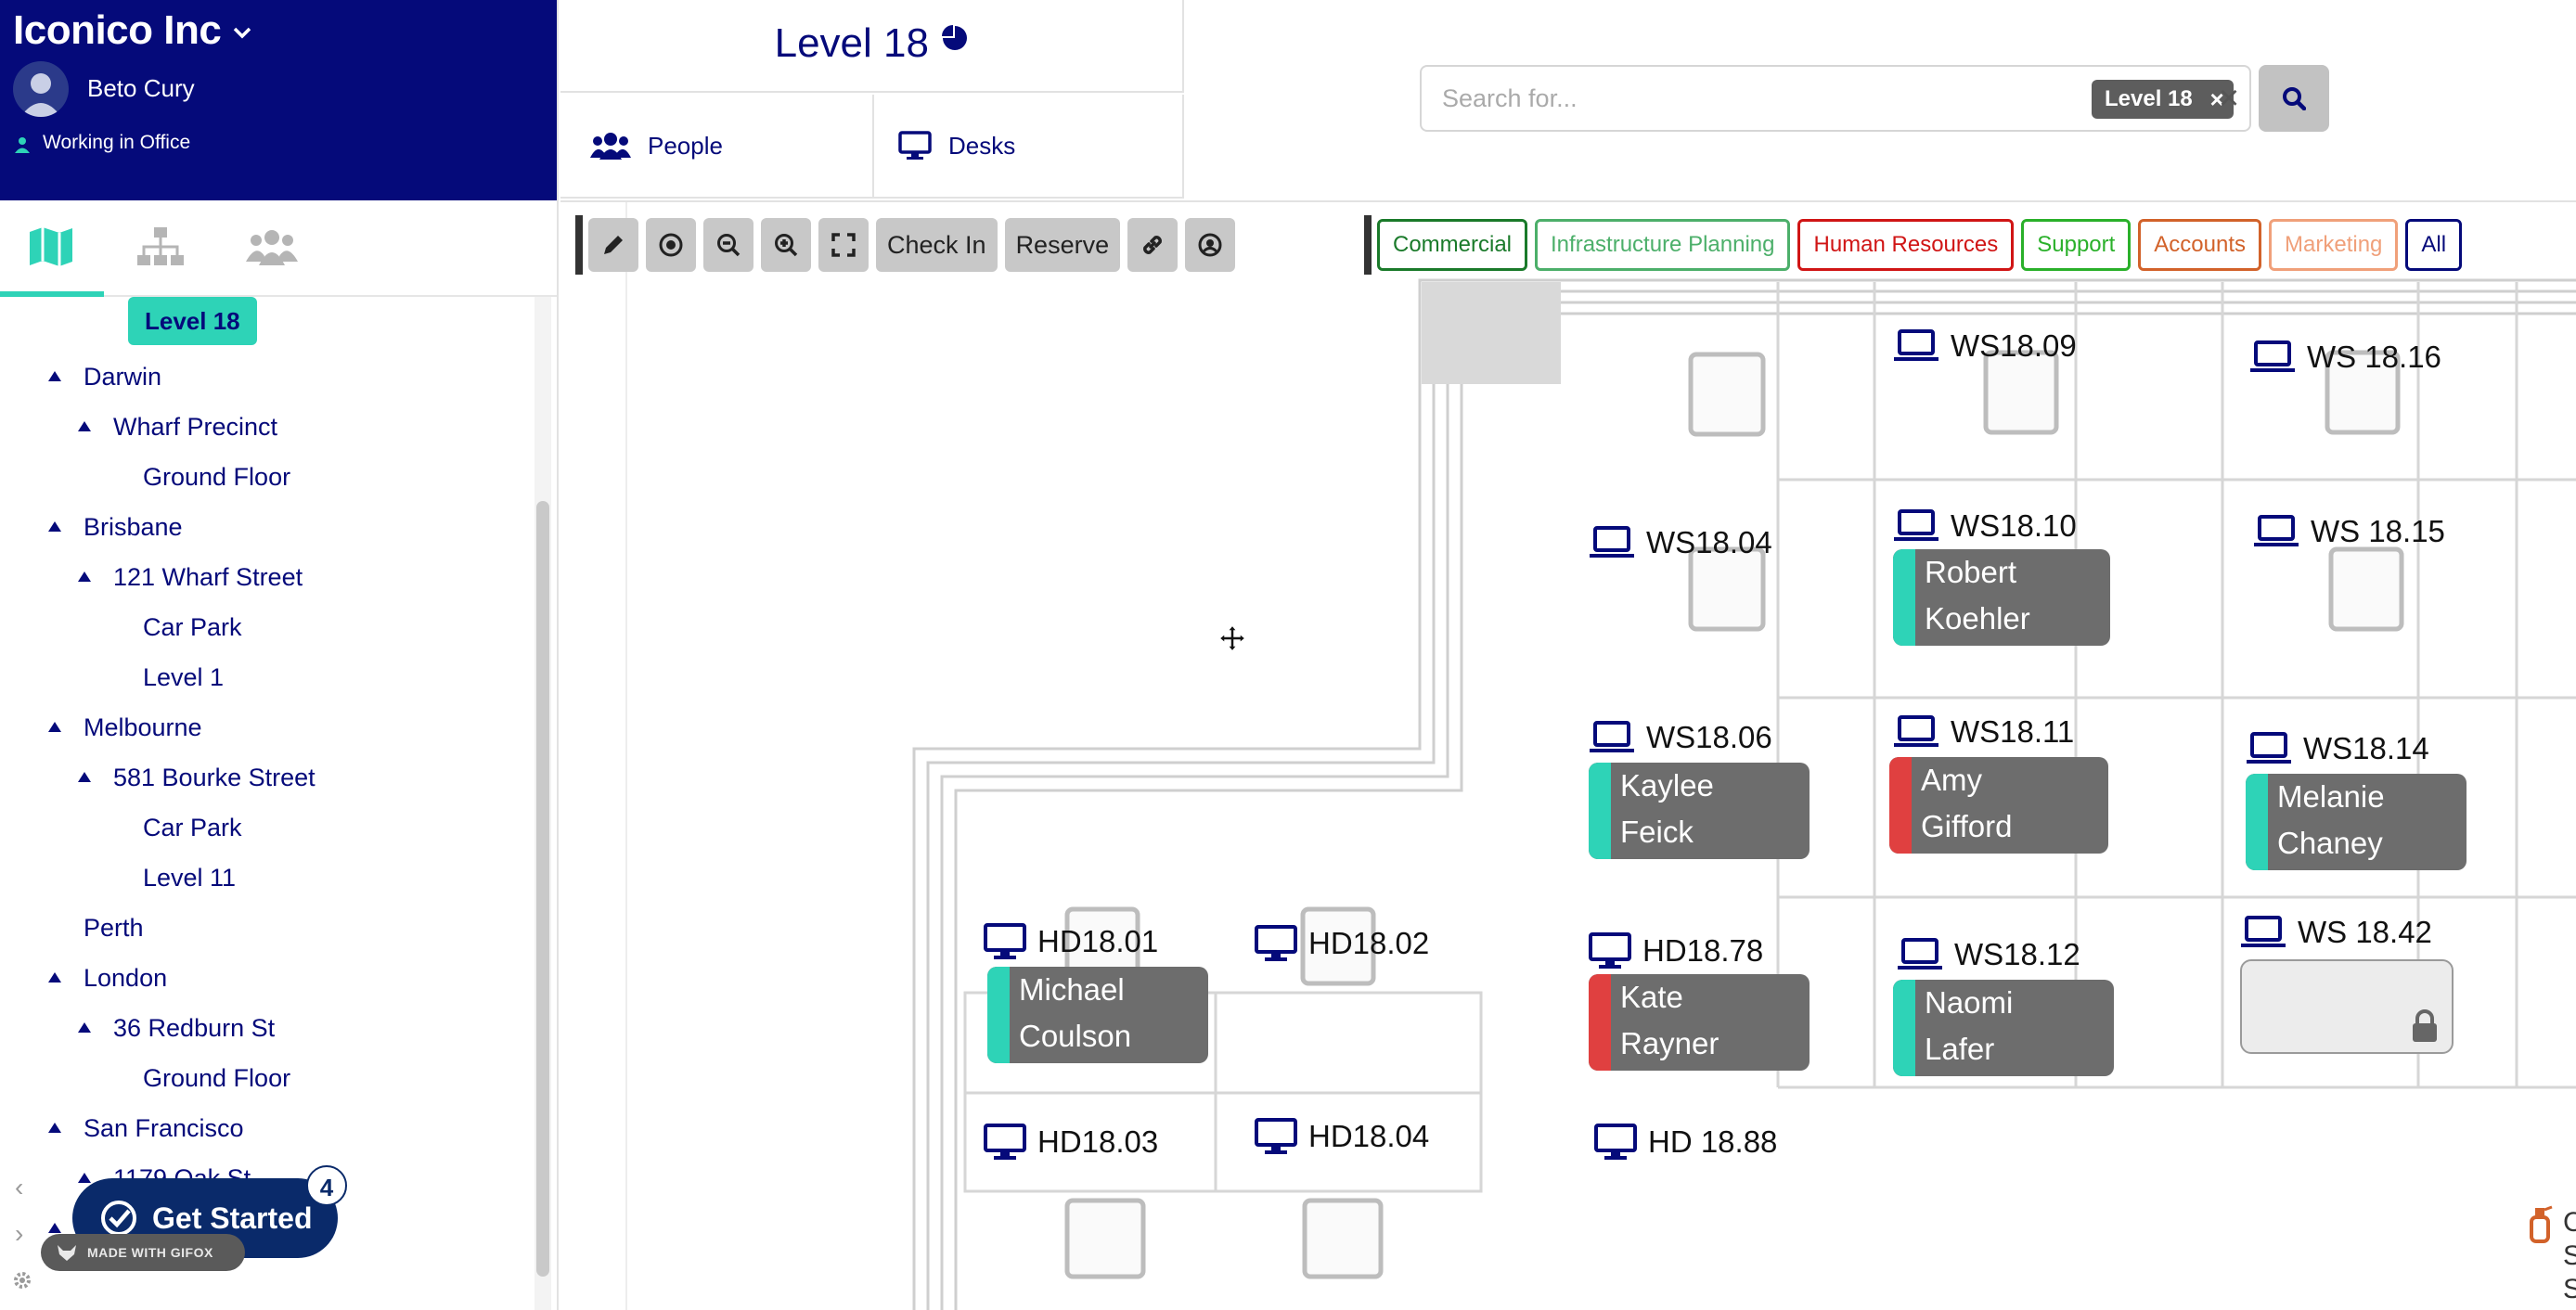  Describe the element at coordinates (2257, 822) in the screenshot. I see `status-strip` at that location.